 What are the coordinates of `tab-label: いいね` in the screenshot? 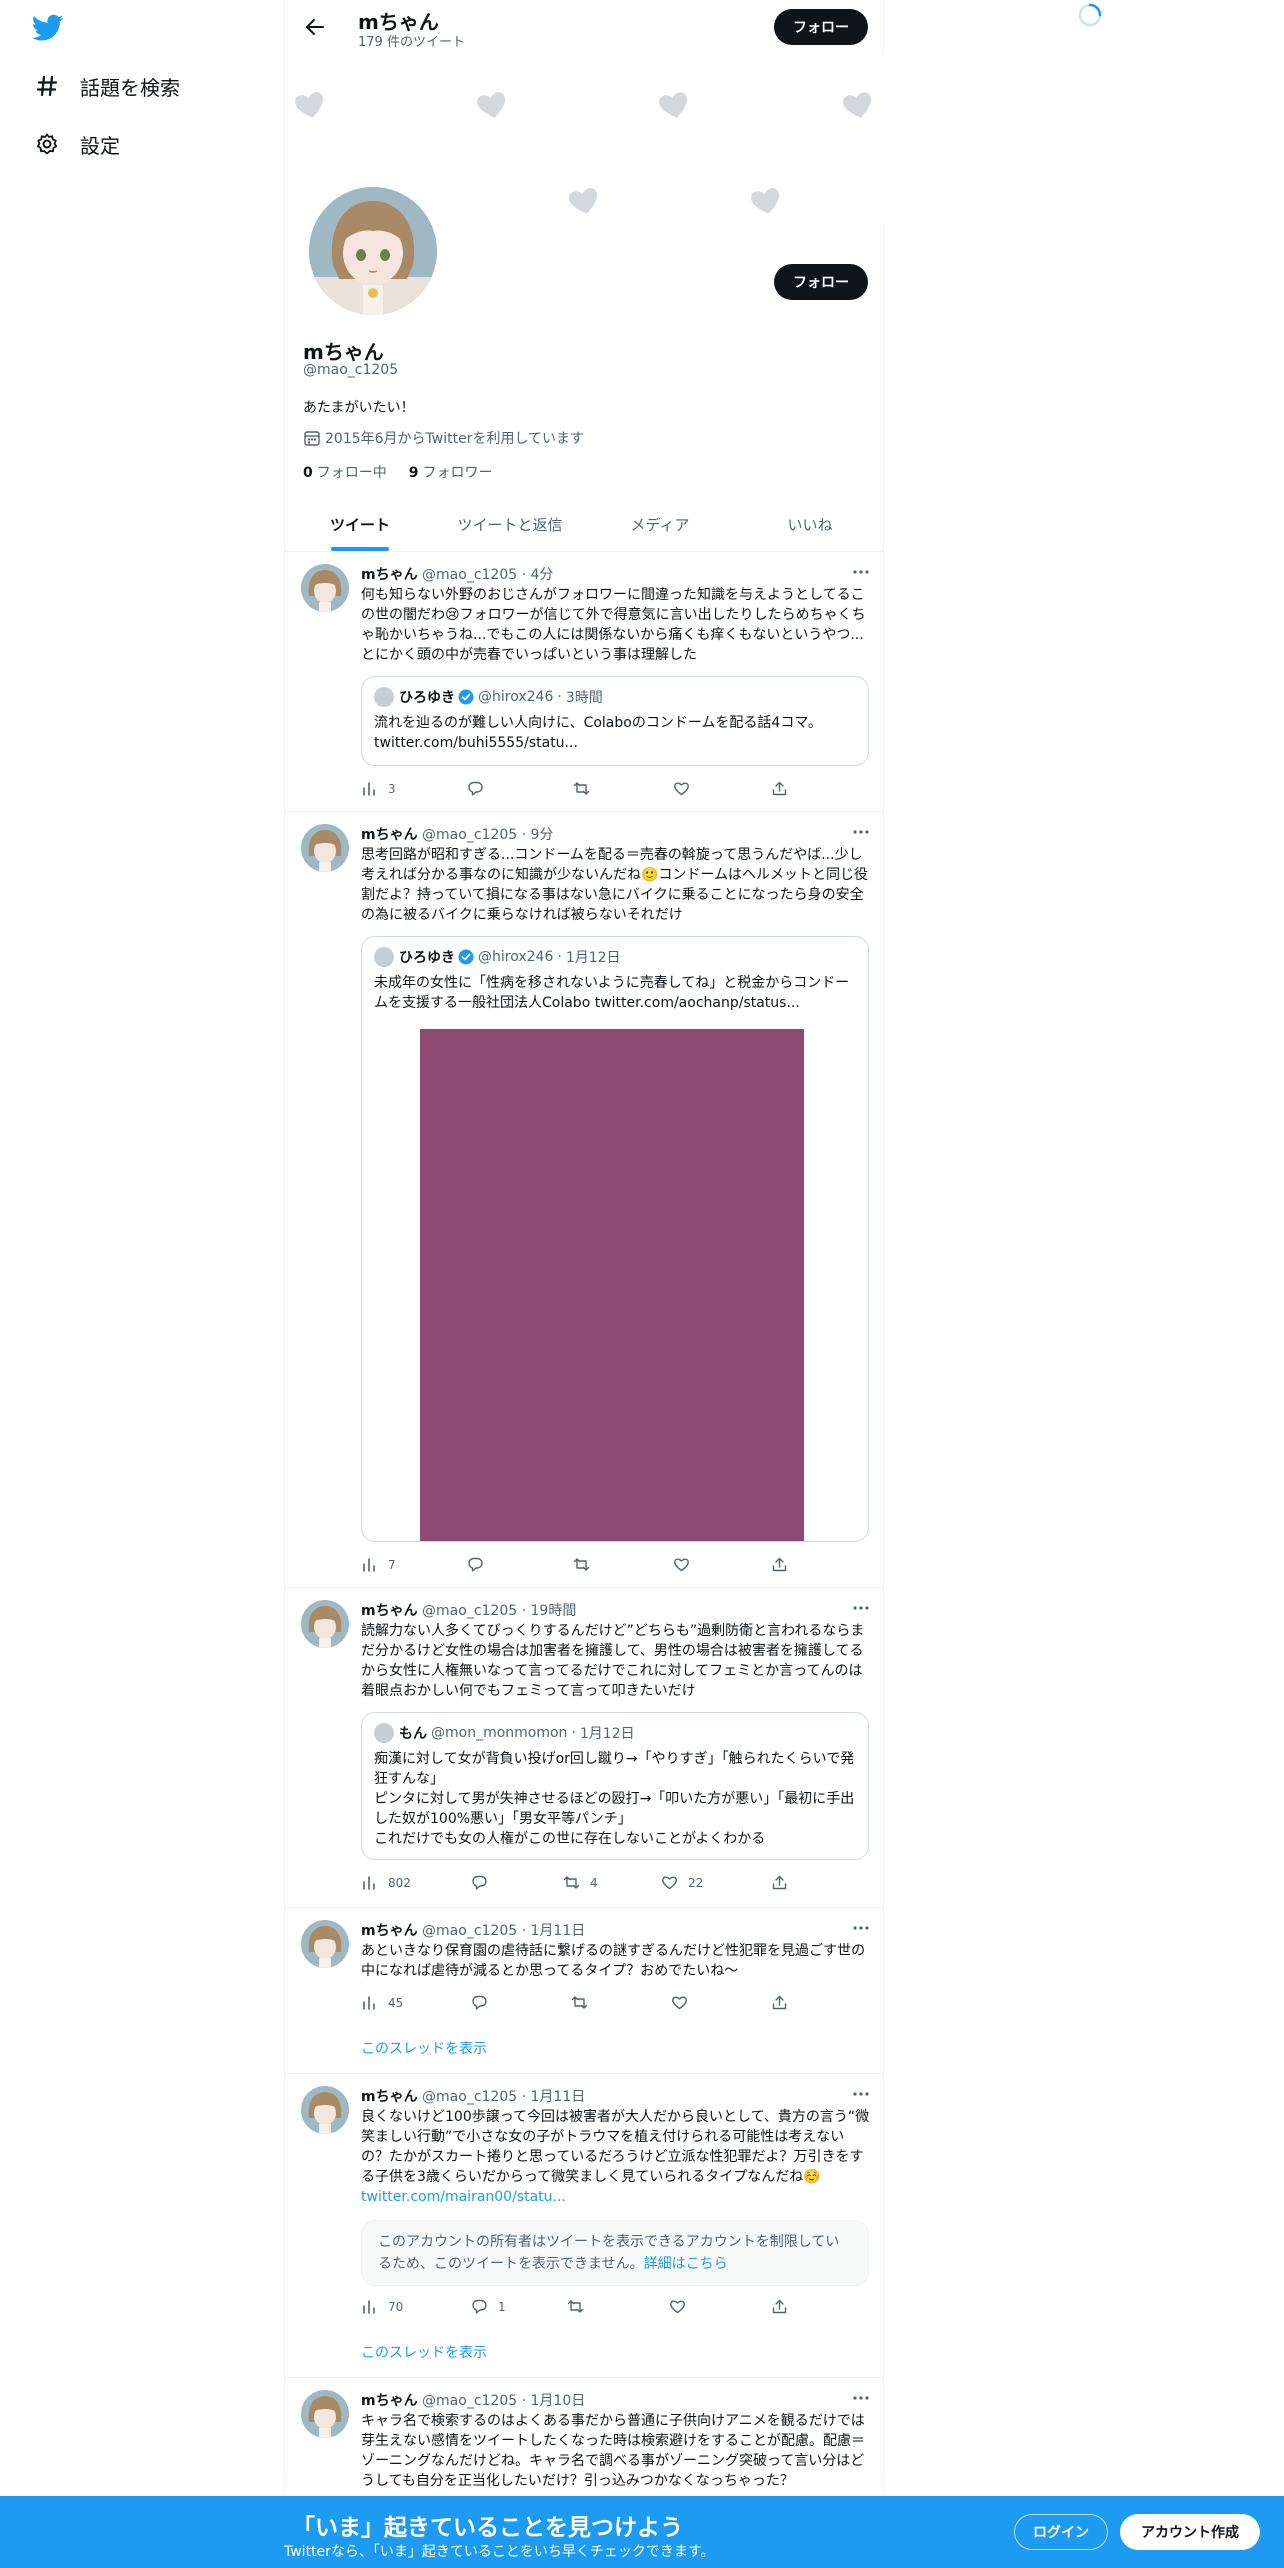 It's located at (810, 525).